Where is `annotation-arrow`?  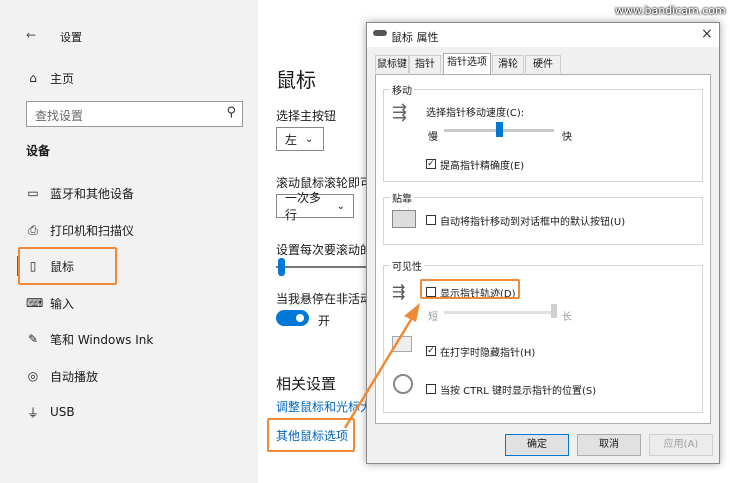 annotation-arrow is located at coordinates (381, 366).